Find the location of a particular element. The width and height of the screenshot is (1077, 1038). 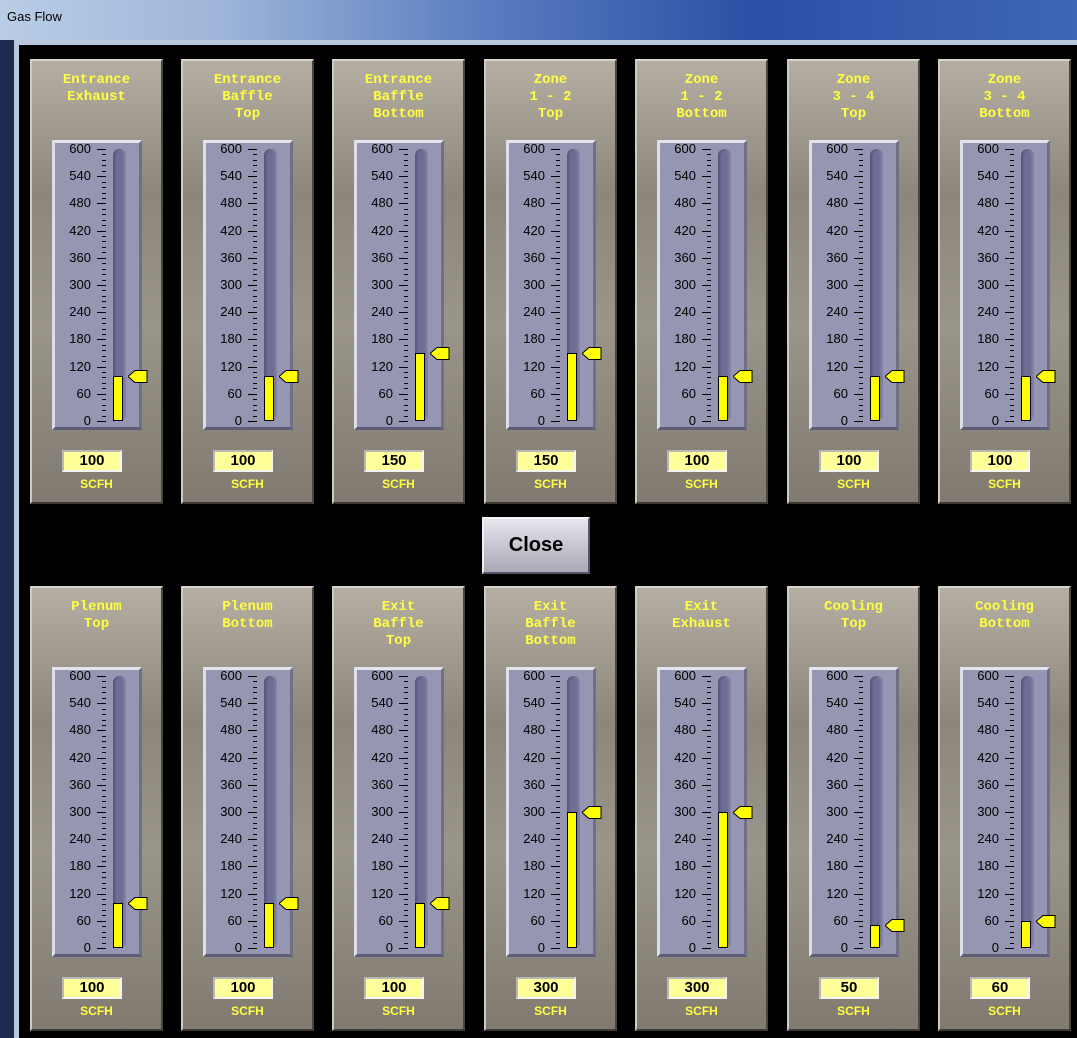

gauge-scale: 600 540 480 420 360 300 240 180 120 60 0 is located at coordinates (83, 812).